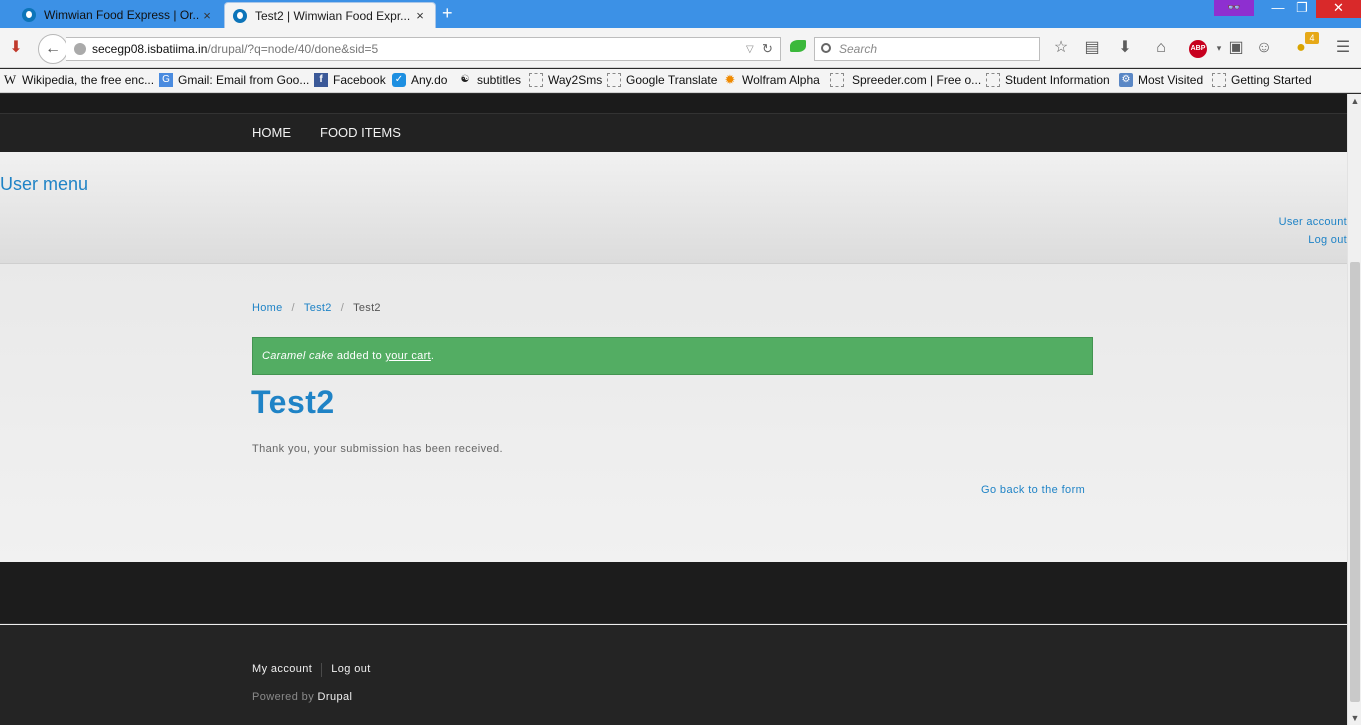  What do you see at coordinates (1354, 718) in the screenshot?
I see `scroll-down-icon: ▼` at bounding box center [1354, 718].